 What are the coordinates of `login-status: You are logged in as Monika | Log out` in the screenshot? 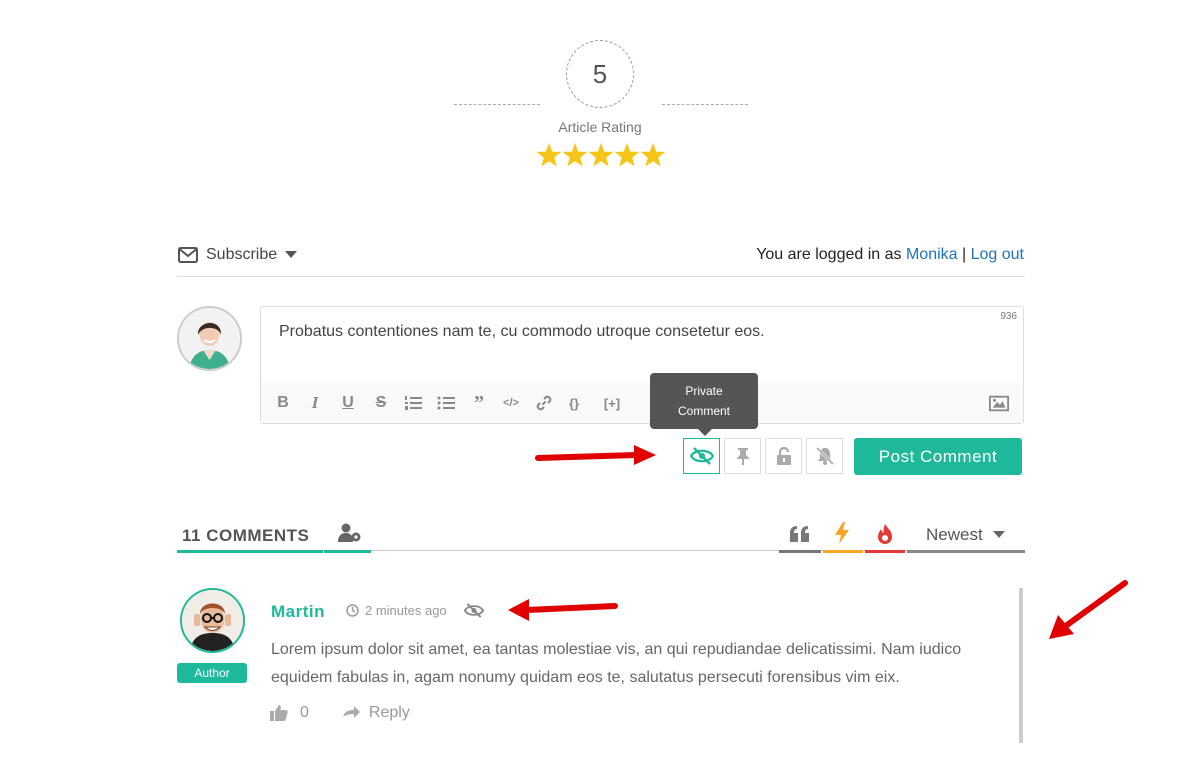 It's located at (890, 255).